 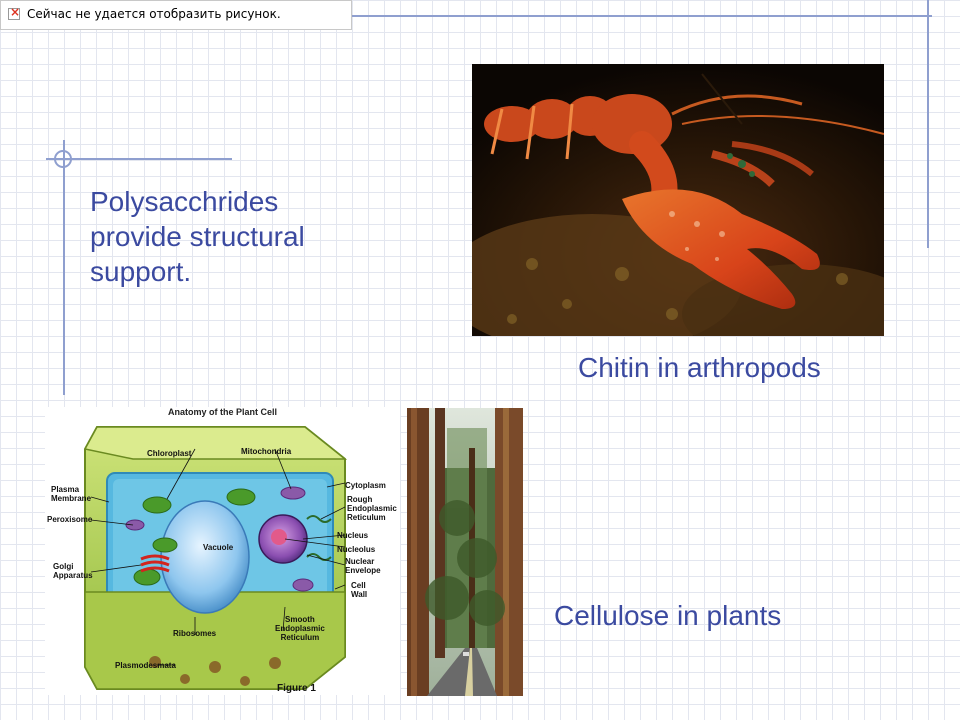 What do you see at coordinates (145, 665) in the screenshot?
I see `label-plasmodesmata: Plasmodesmata` at bounding box center [145, 665].